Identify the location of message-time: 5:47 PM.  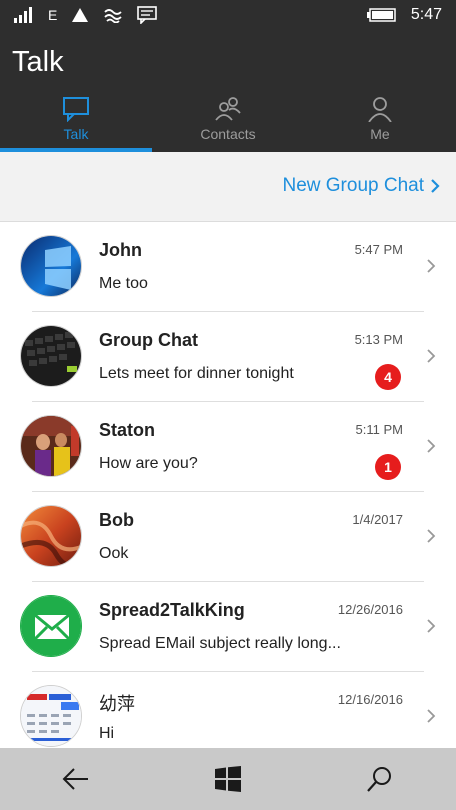
(378, 249).